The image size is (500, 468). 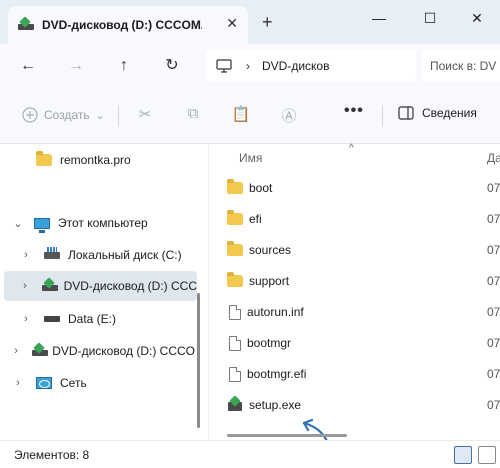 I want to click on file-row-sources: sources 07, so click(x=363, y=250).